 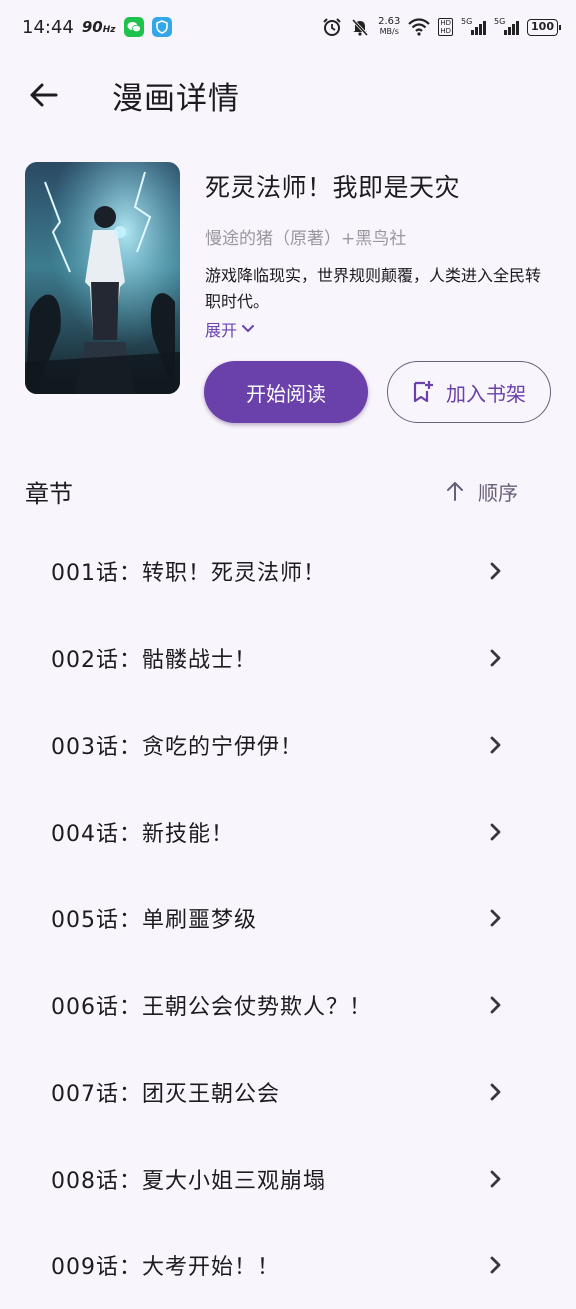 I want to click on refresh-rate-value: 90, so click(x=92, y=27).